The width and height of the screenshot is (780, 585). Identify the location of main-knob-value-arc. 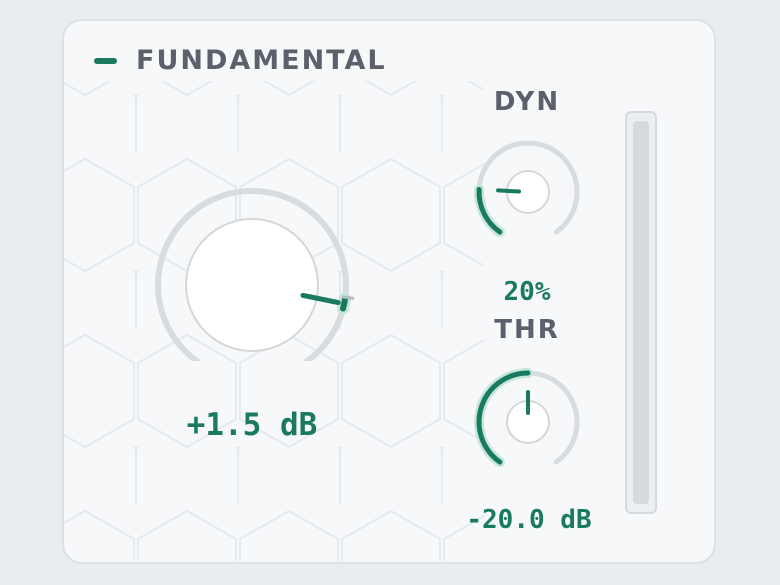
(344, 303).